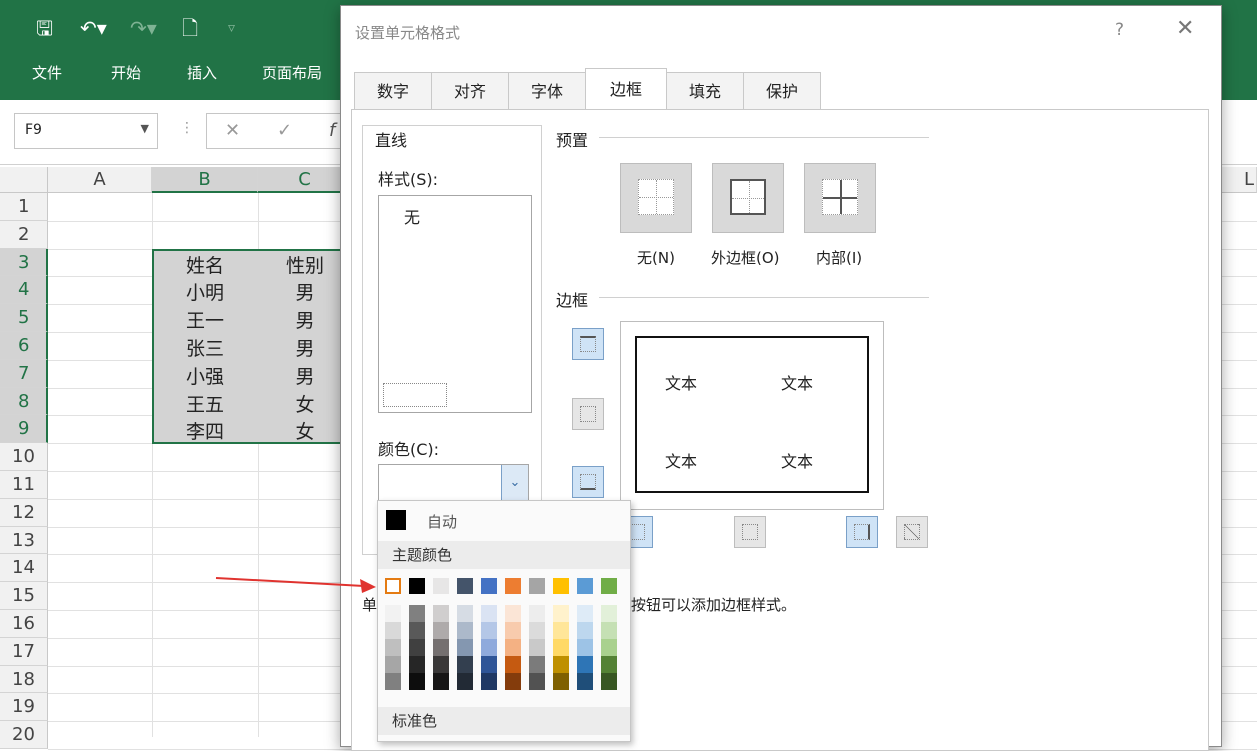 The width and height of the screenshot is (1257, 751). Describe the element at coordinates (862, 532) in the screenshot. I see `border-right-button` at that location.